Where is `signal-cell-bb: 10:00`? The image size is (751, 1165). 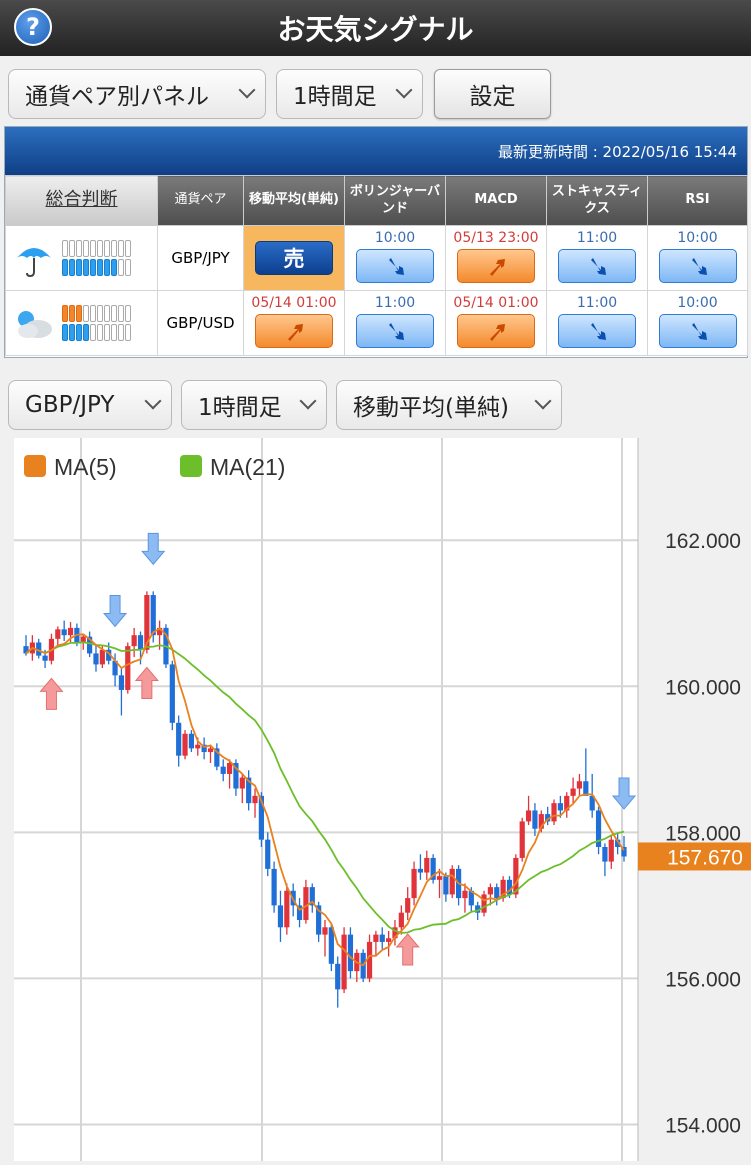
signal-cell-bb: 10:00 is located at coordinates (395, 258).